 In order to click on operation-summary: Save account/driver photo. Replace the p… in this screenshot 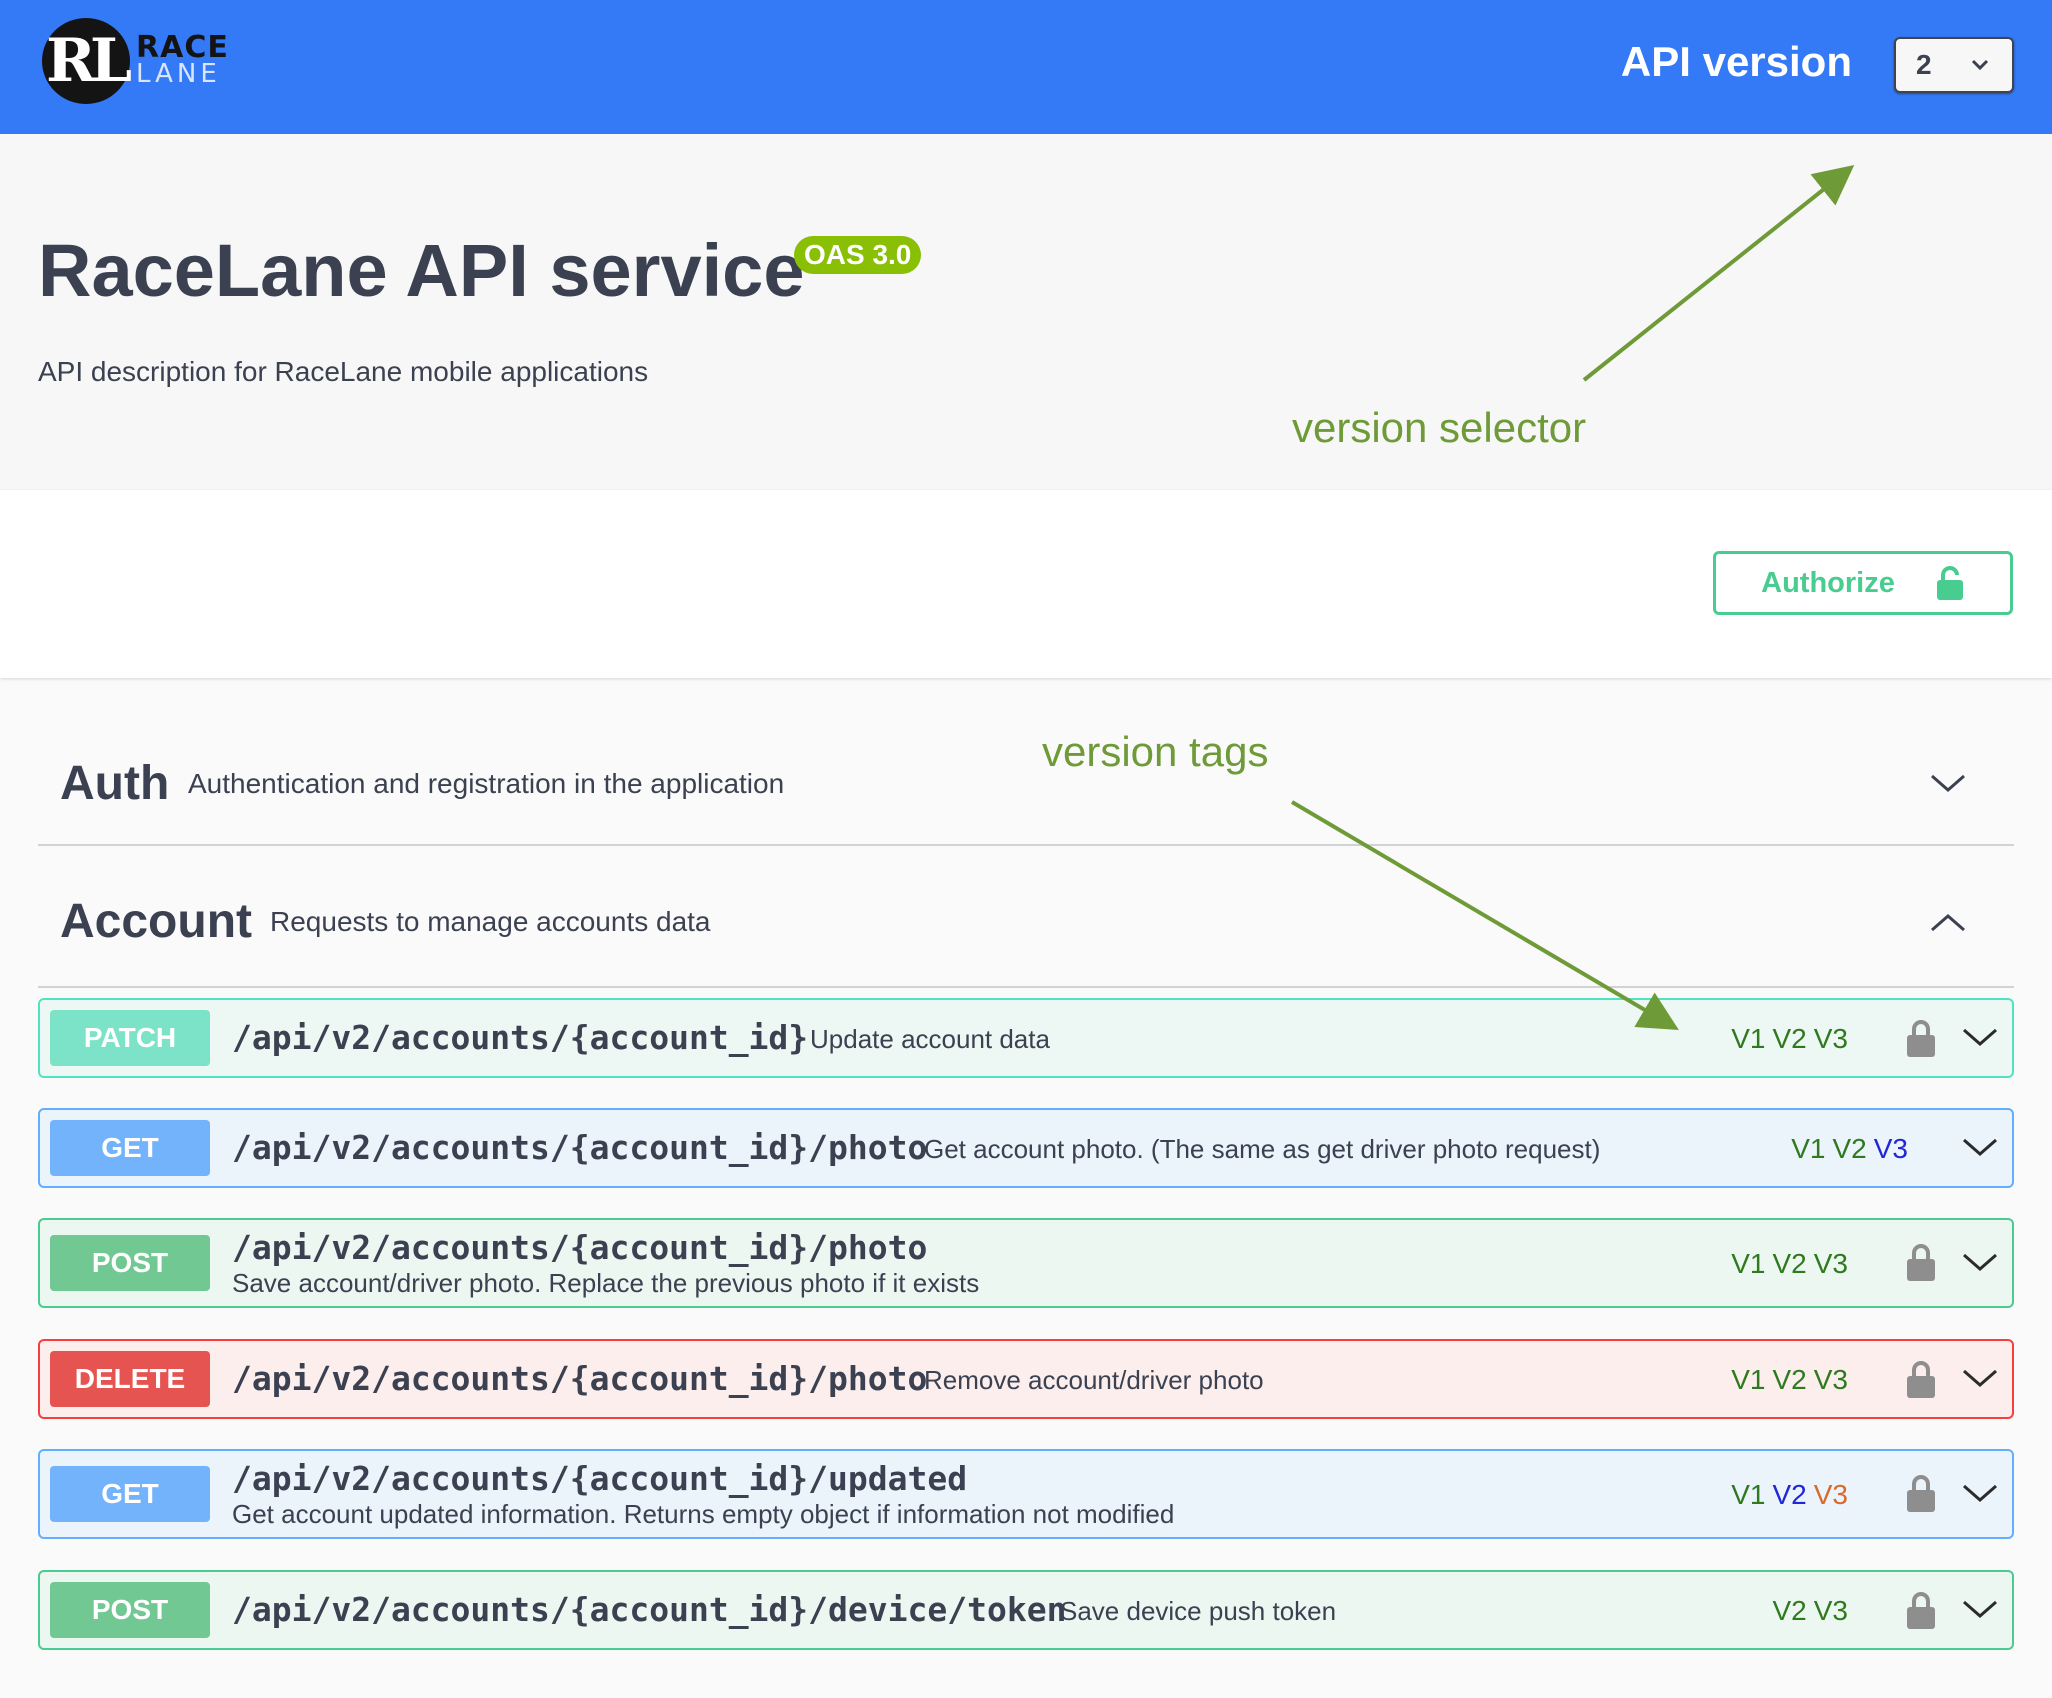, I will do `click(606, 1283)`.